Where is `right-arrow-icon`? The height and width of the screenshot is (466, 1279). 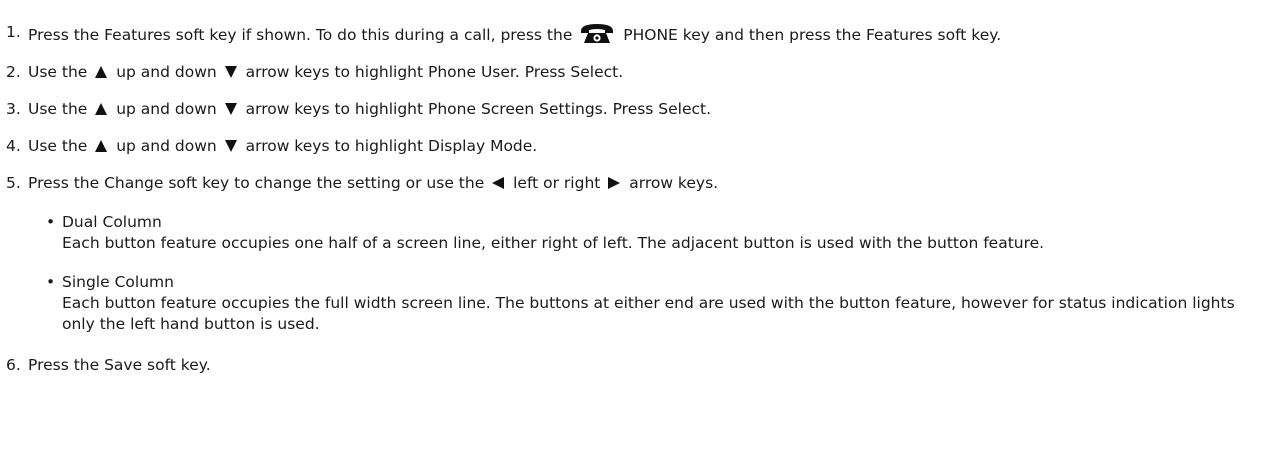 right-arrow-icon is located at coordinates (614, 181).